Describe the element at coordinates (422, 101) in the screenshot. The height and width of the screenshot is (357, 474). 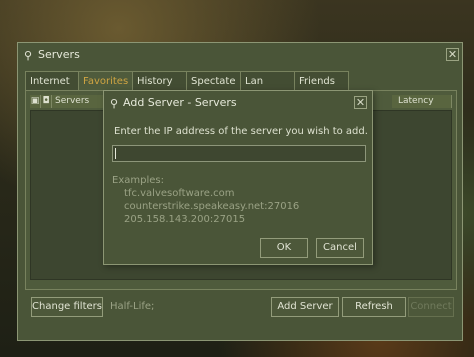
I see `column-header-latency: Latency` at that location.